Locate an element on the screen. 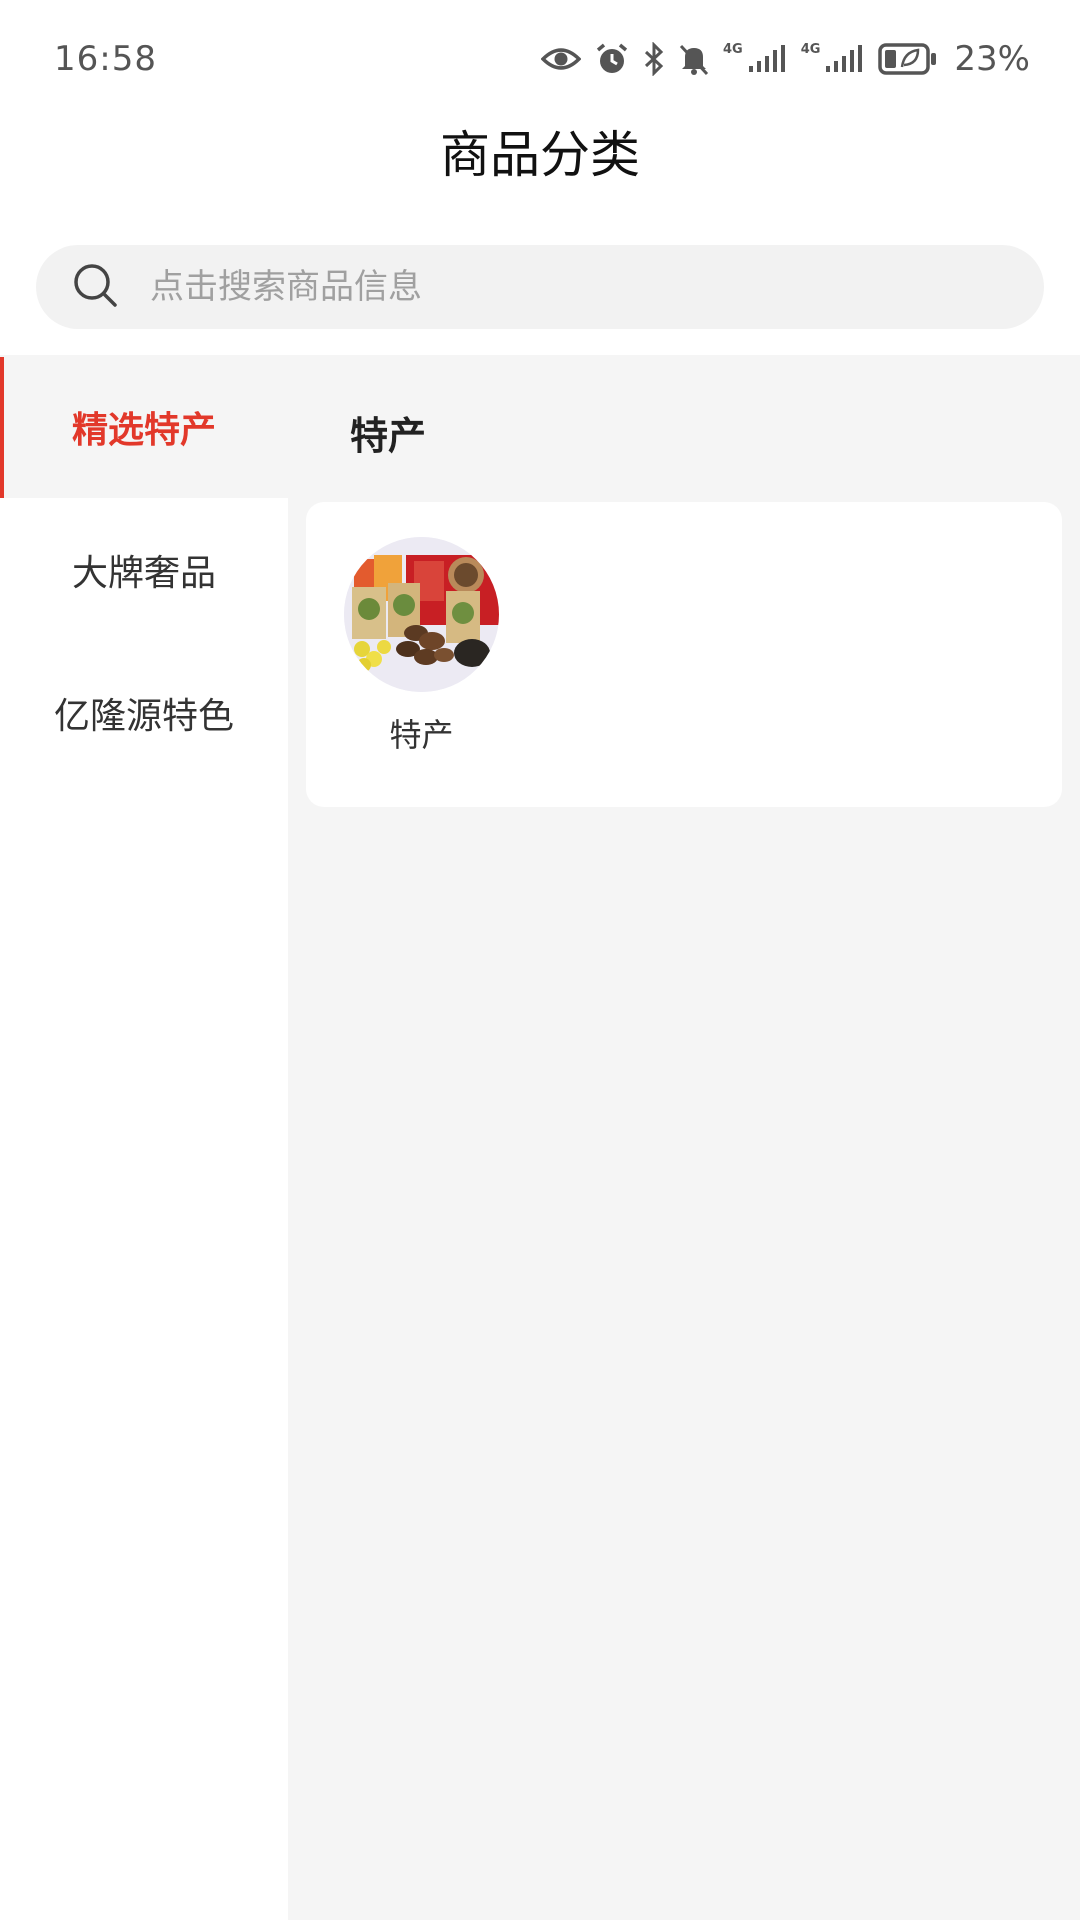 Image resolution: width=1080 pixels, height=1920 pixels. section-title: 特产 is located at coordinates (388, 436).